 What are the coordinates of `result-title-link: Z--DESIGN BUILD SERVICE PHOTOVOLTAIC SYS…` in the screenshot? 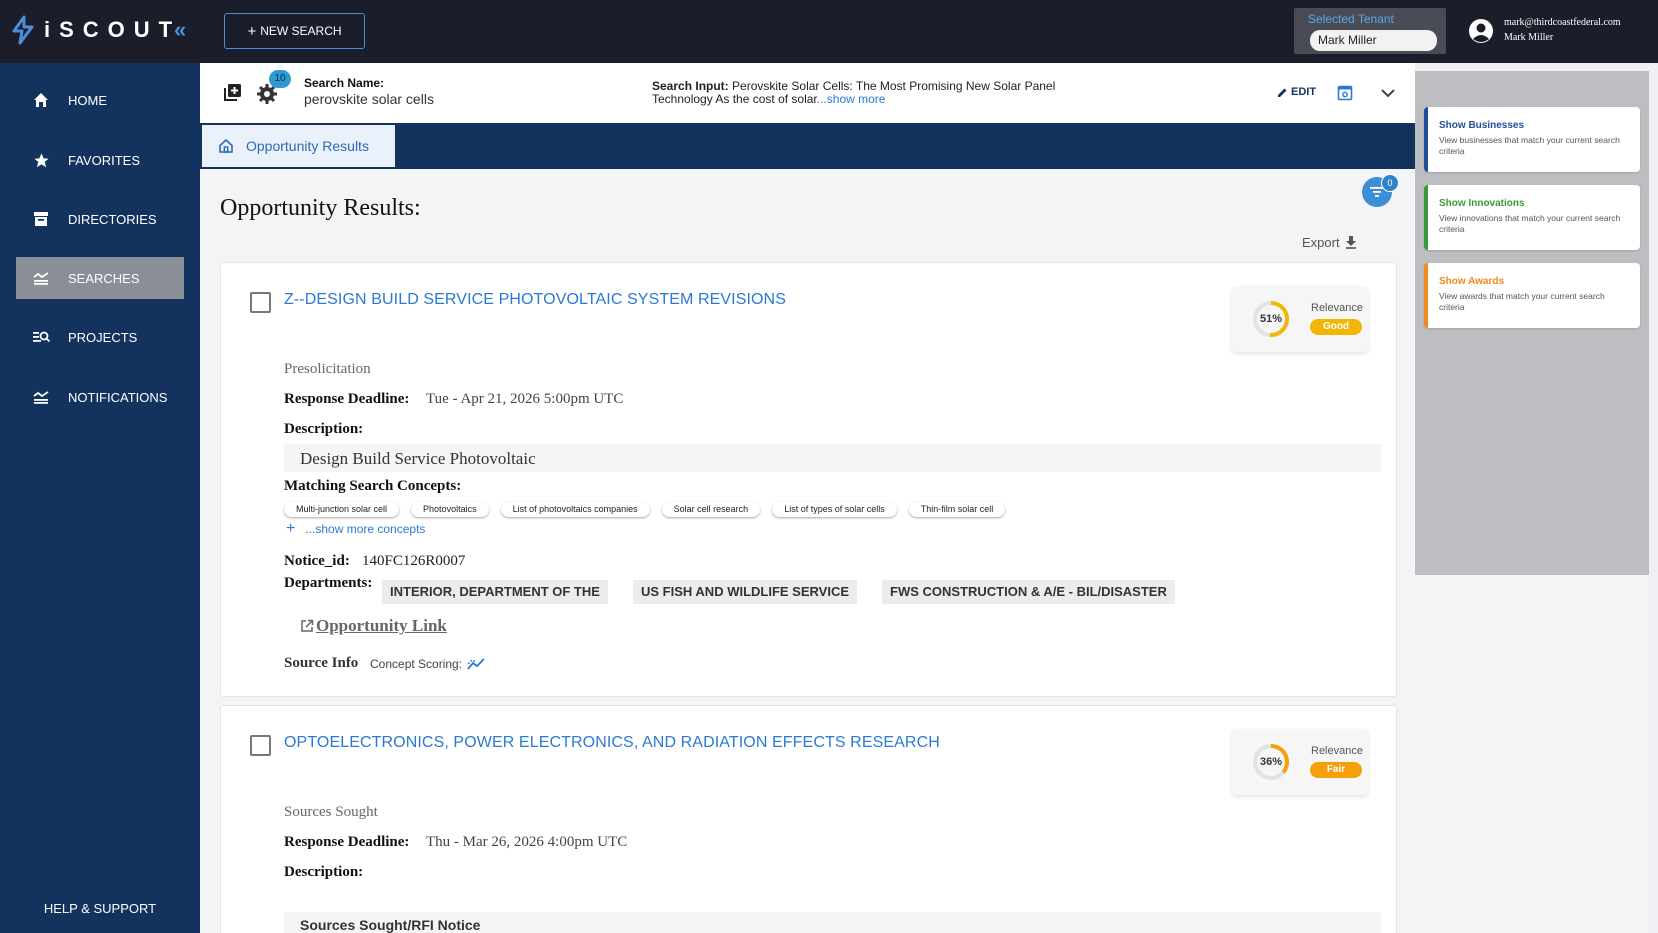 It's located at (535, 300).